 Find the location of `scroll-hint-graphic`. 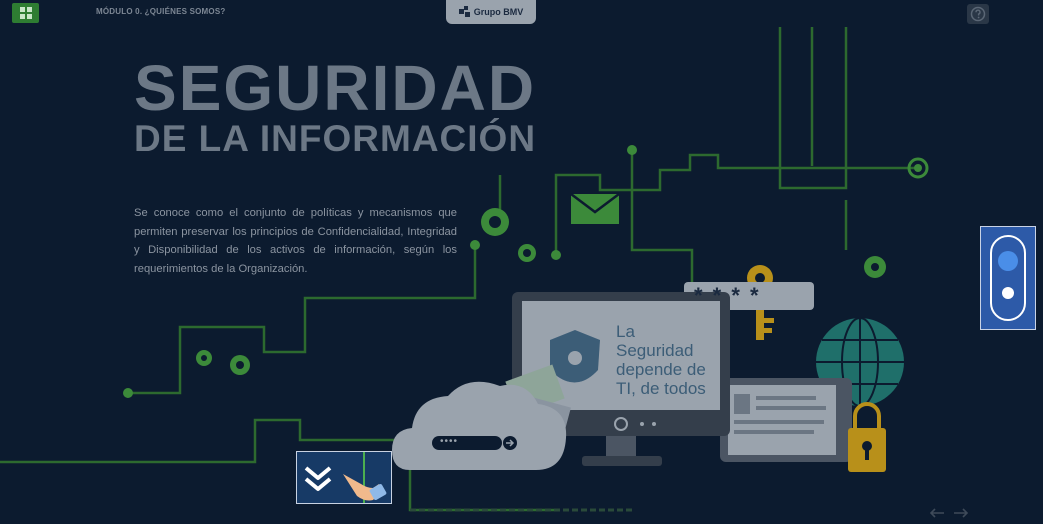

scroll-hint-graphic is located at coordinates (345, 477).